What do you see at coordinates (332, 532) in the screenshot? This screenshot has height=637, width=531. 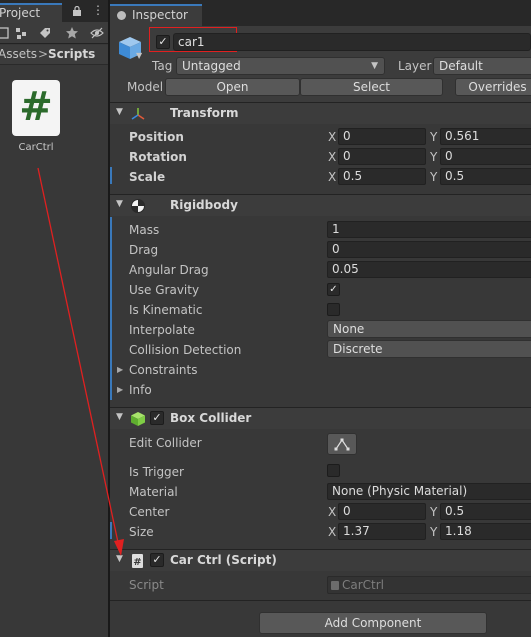 I see `size-x-label: X` at bounding box center [332, 532].